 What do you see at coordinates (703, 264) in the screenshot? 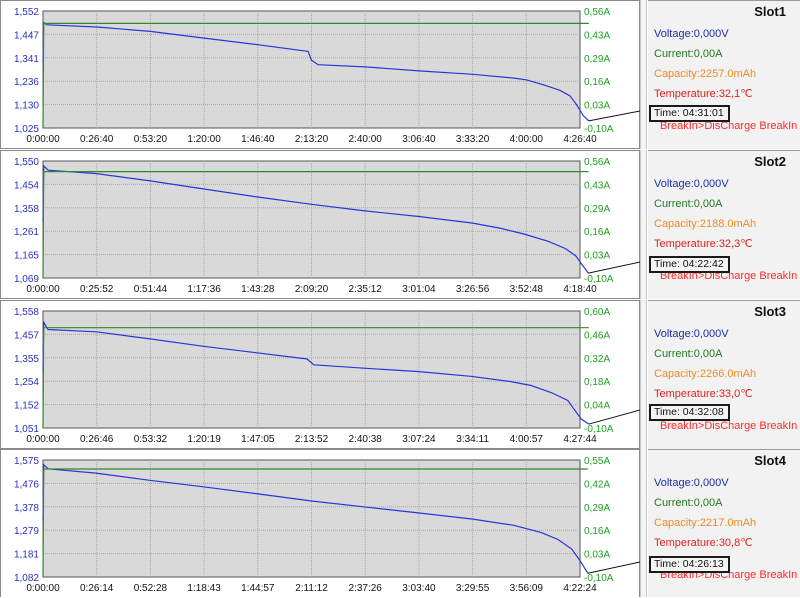
I see `time-value: 04:22:42` at bounding box center [703, 264].